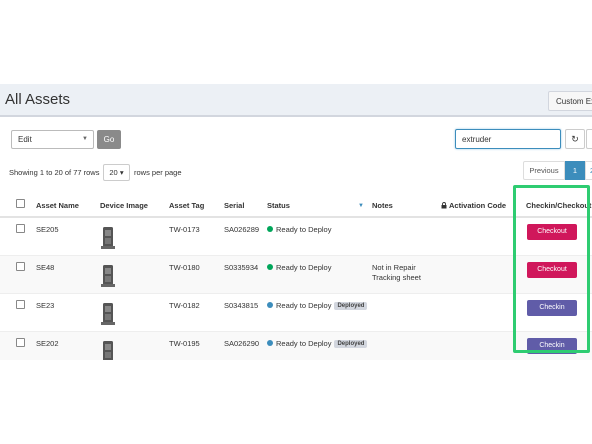  Describe the element at coordinates (45, 305) in the screenshot. I see `asset-name: SE23` at that location.